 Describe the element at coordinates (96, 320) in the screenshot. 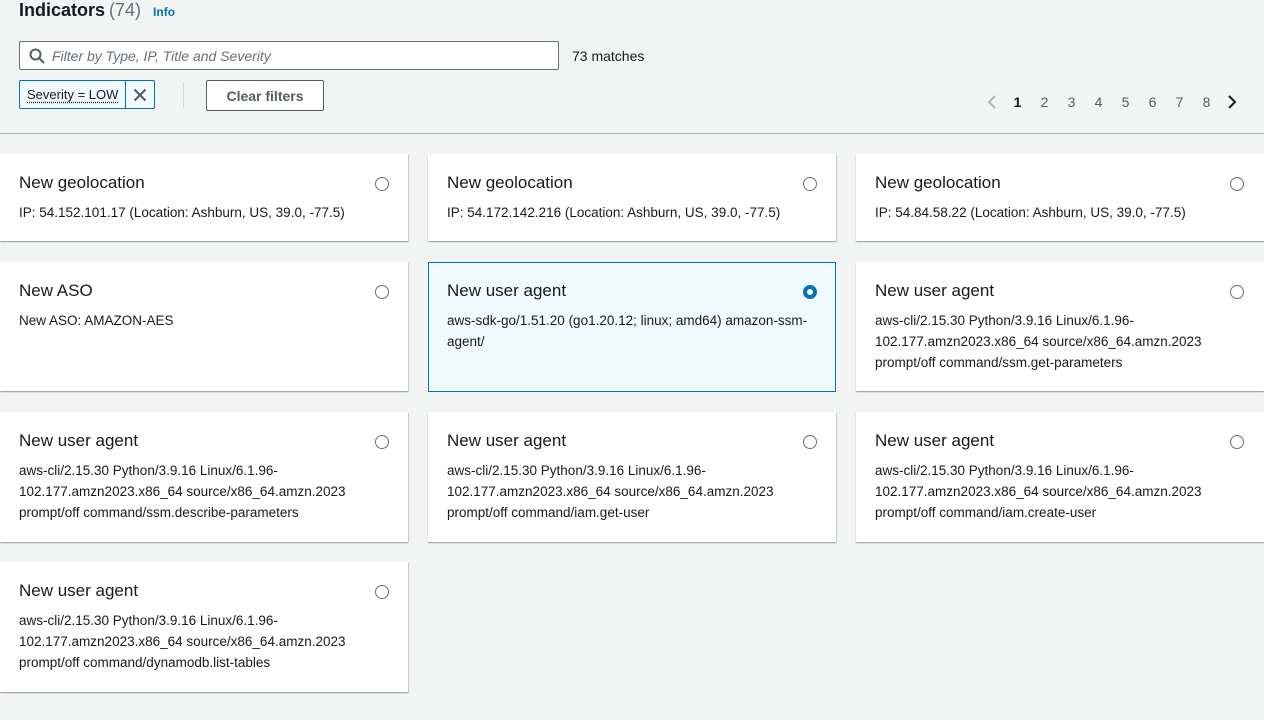

I see `card-description: New ASO: AMAZON-AES` at that location.